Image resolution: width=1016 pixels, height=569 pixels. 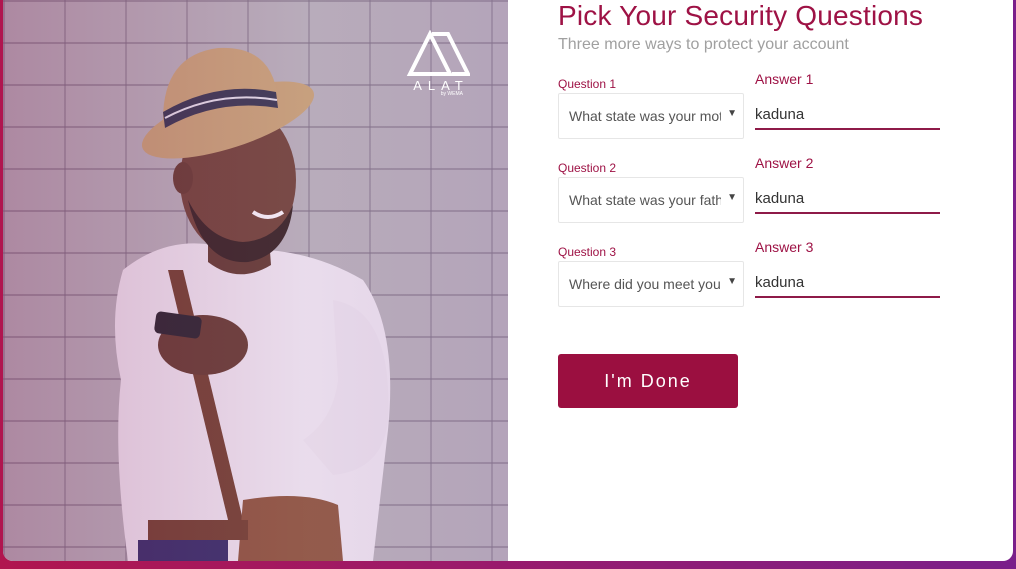 What do you see at coordinates (784, 163) in the screenshot?
I see `answer-2-label: Answer 2` at bounding box center [784, 163].